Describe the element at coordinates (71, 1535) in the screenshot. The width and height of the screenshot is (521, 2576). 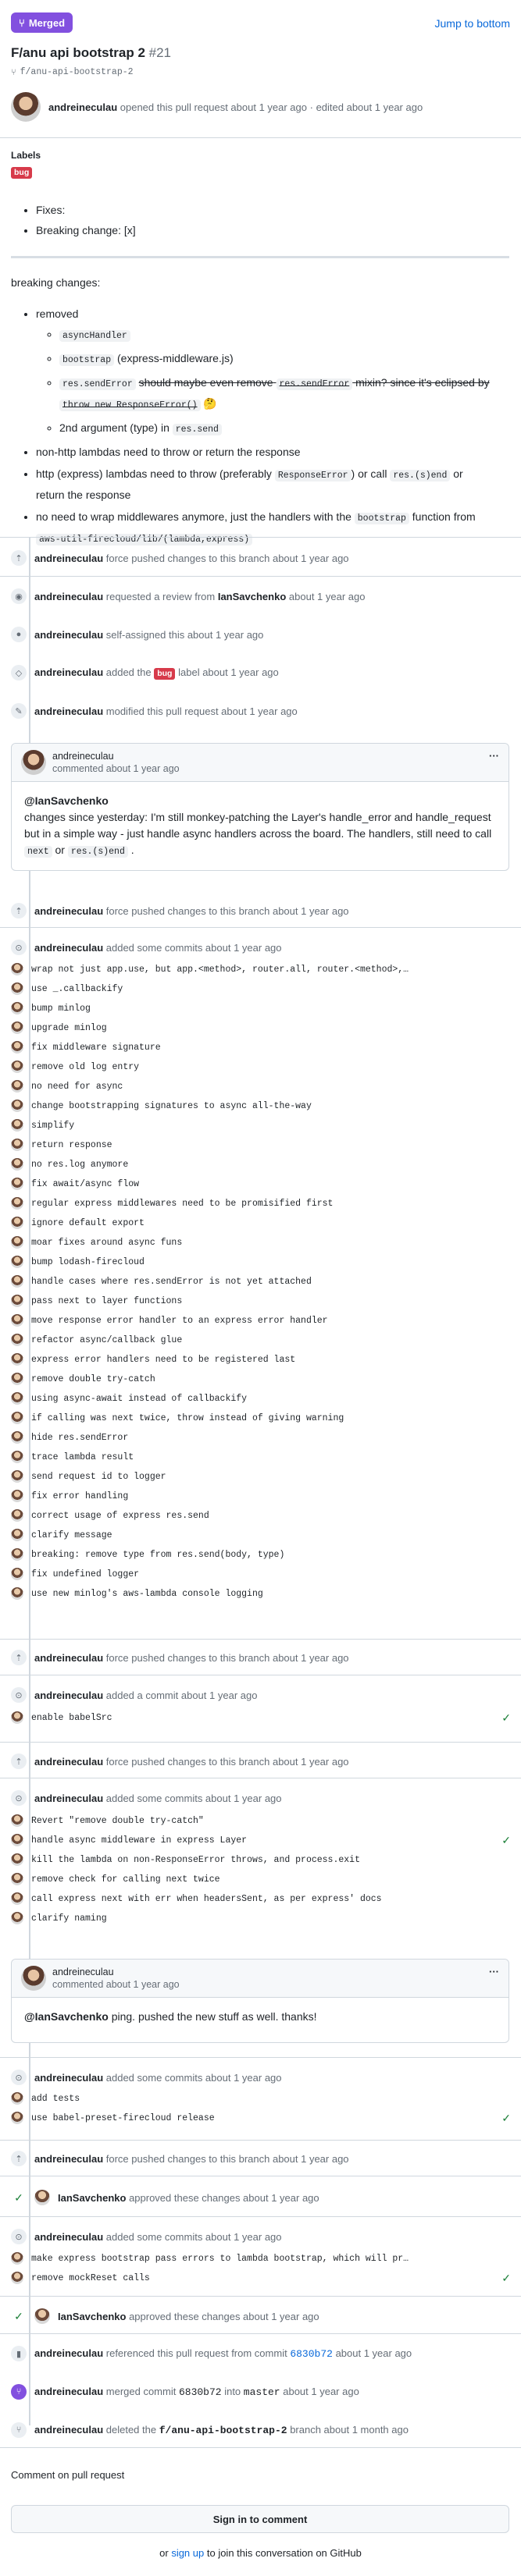
I see `commit-message: clarify message` at that location.